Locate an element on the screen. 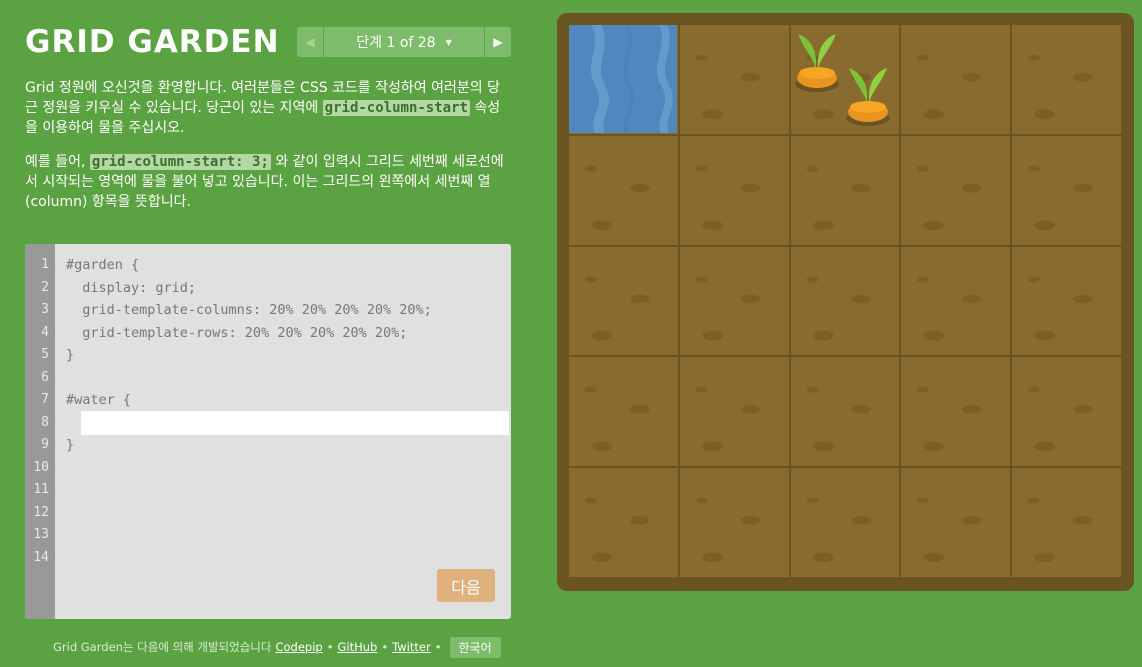 This screenshot has height=667, width=1142. chevron-left-icon: ◀ is located at coordinates (310, 42).